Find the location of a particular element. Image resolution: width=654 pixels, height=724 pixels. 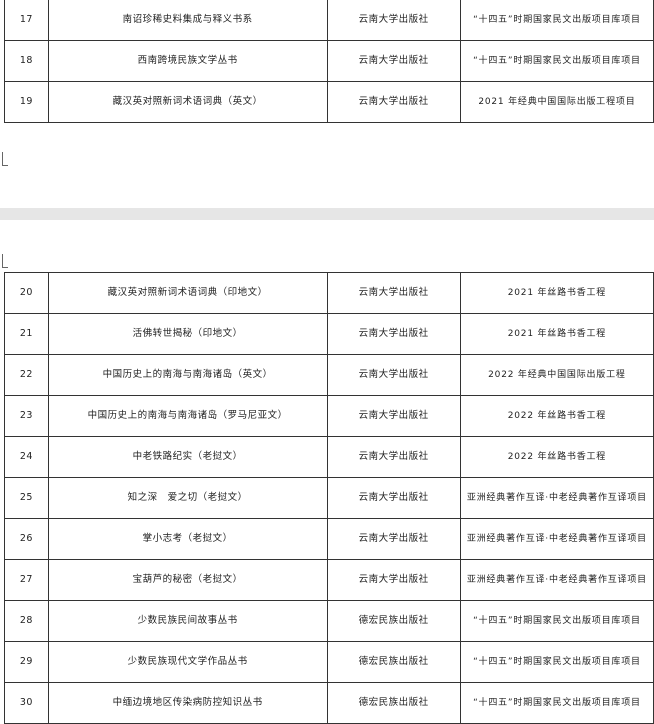

row-number-cell: 19 is located at coordinates (26, 102).